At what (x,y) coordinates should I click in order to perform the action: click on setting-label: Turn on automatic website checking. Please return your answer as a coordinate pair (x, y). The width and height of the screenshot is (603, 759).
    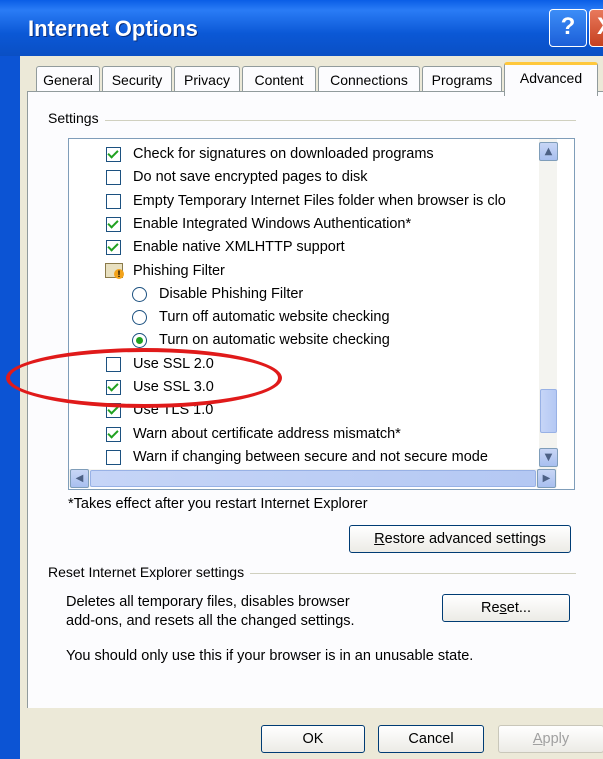
    Looking at the image, I should click on (274, 340).